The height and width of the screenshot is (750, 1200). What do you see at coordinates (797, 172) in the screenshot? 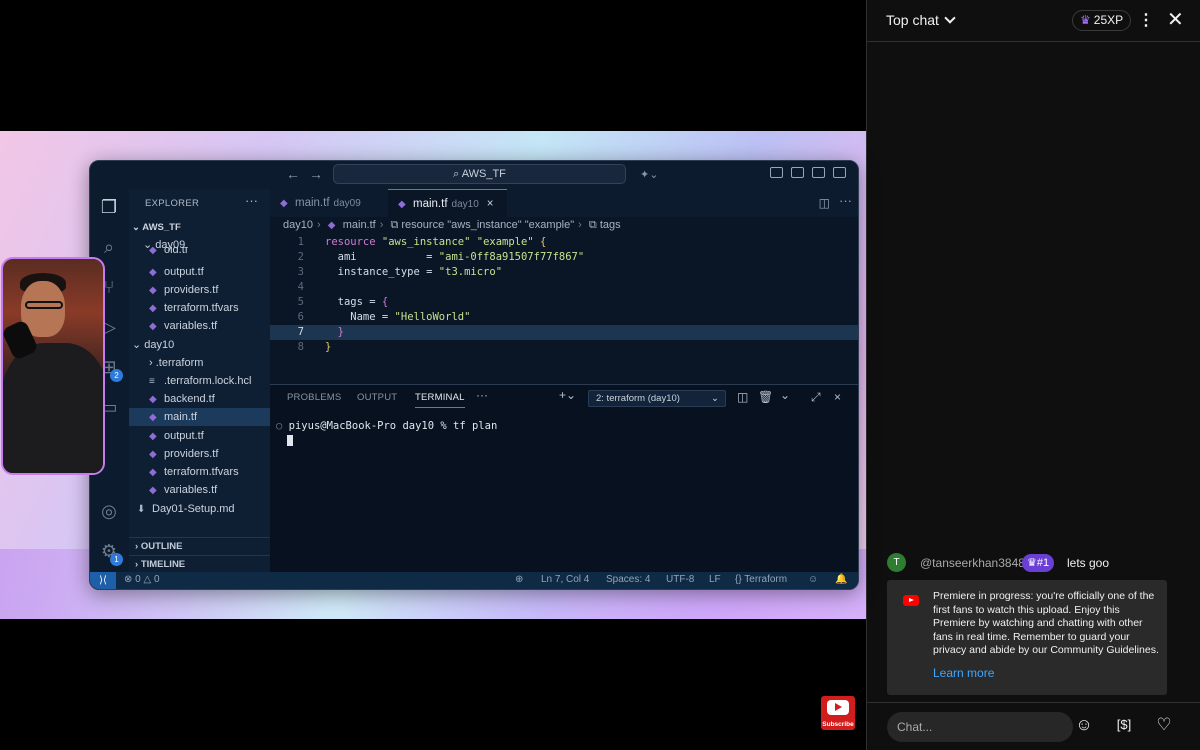
I see `toggle-sidebar-icon` at bounding box center [797, 172].